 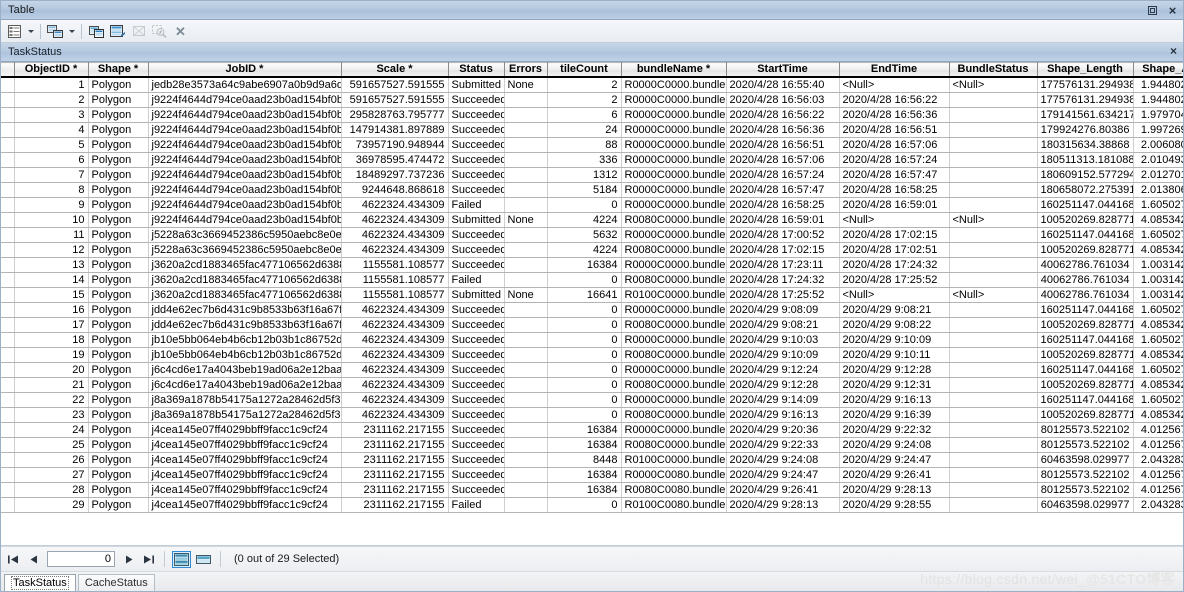 What do you see at coordinates (476, 505) in the screenshot?
I see `cell-status: Failed` at bounding box center [476, 505].